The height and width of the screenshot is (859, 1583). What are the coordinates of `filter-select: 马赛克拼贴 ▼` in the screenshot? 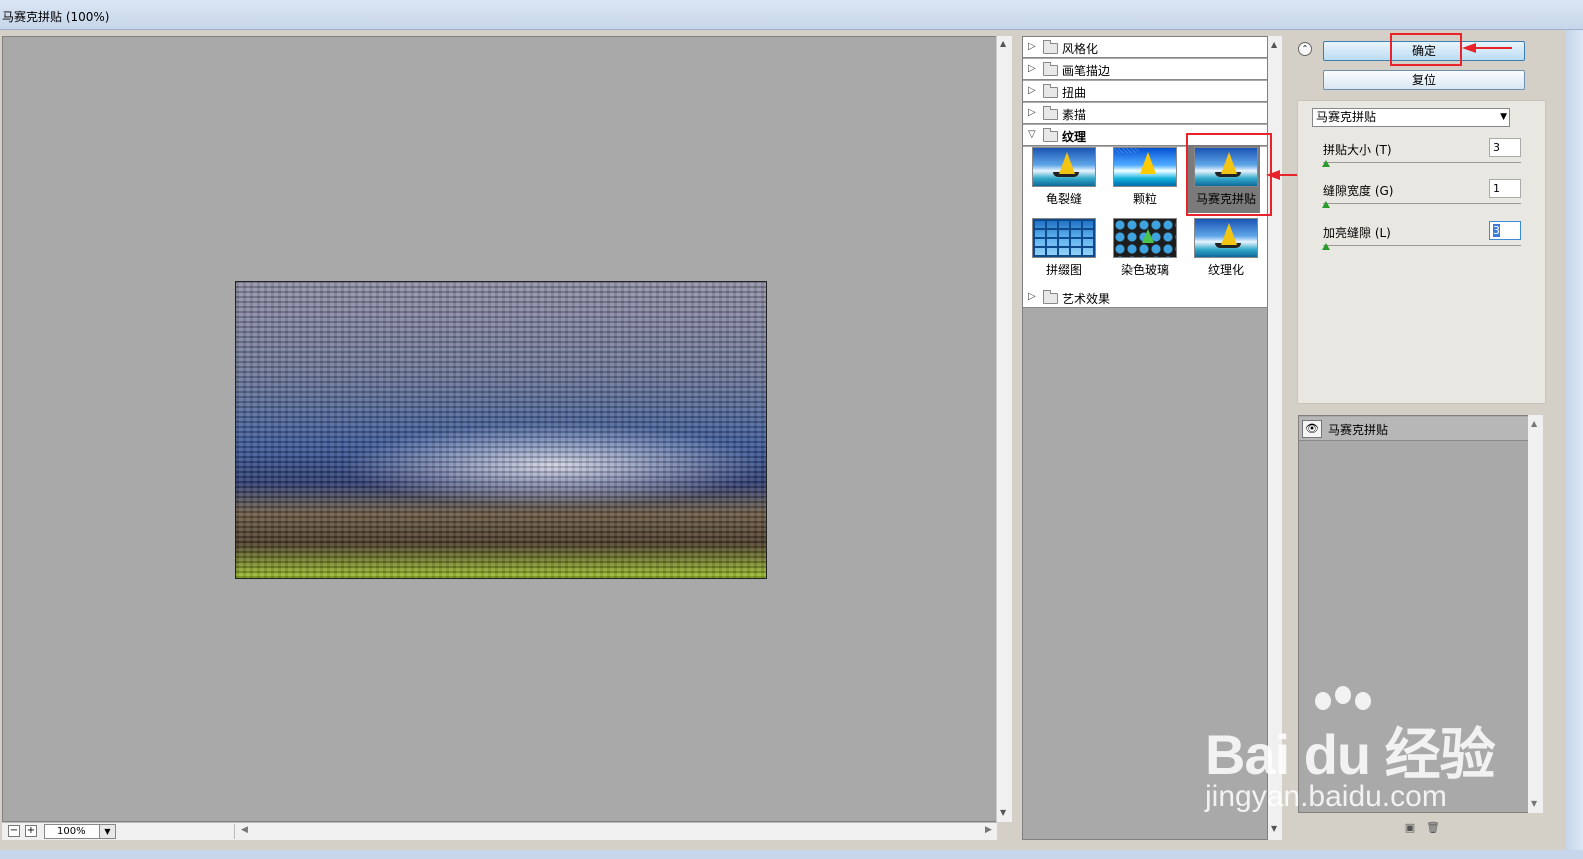 It's located at (1411, 117).